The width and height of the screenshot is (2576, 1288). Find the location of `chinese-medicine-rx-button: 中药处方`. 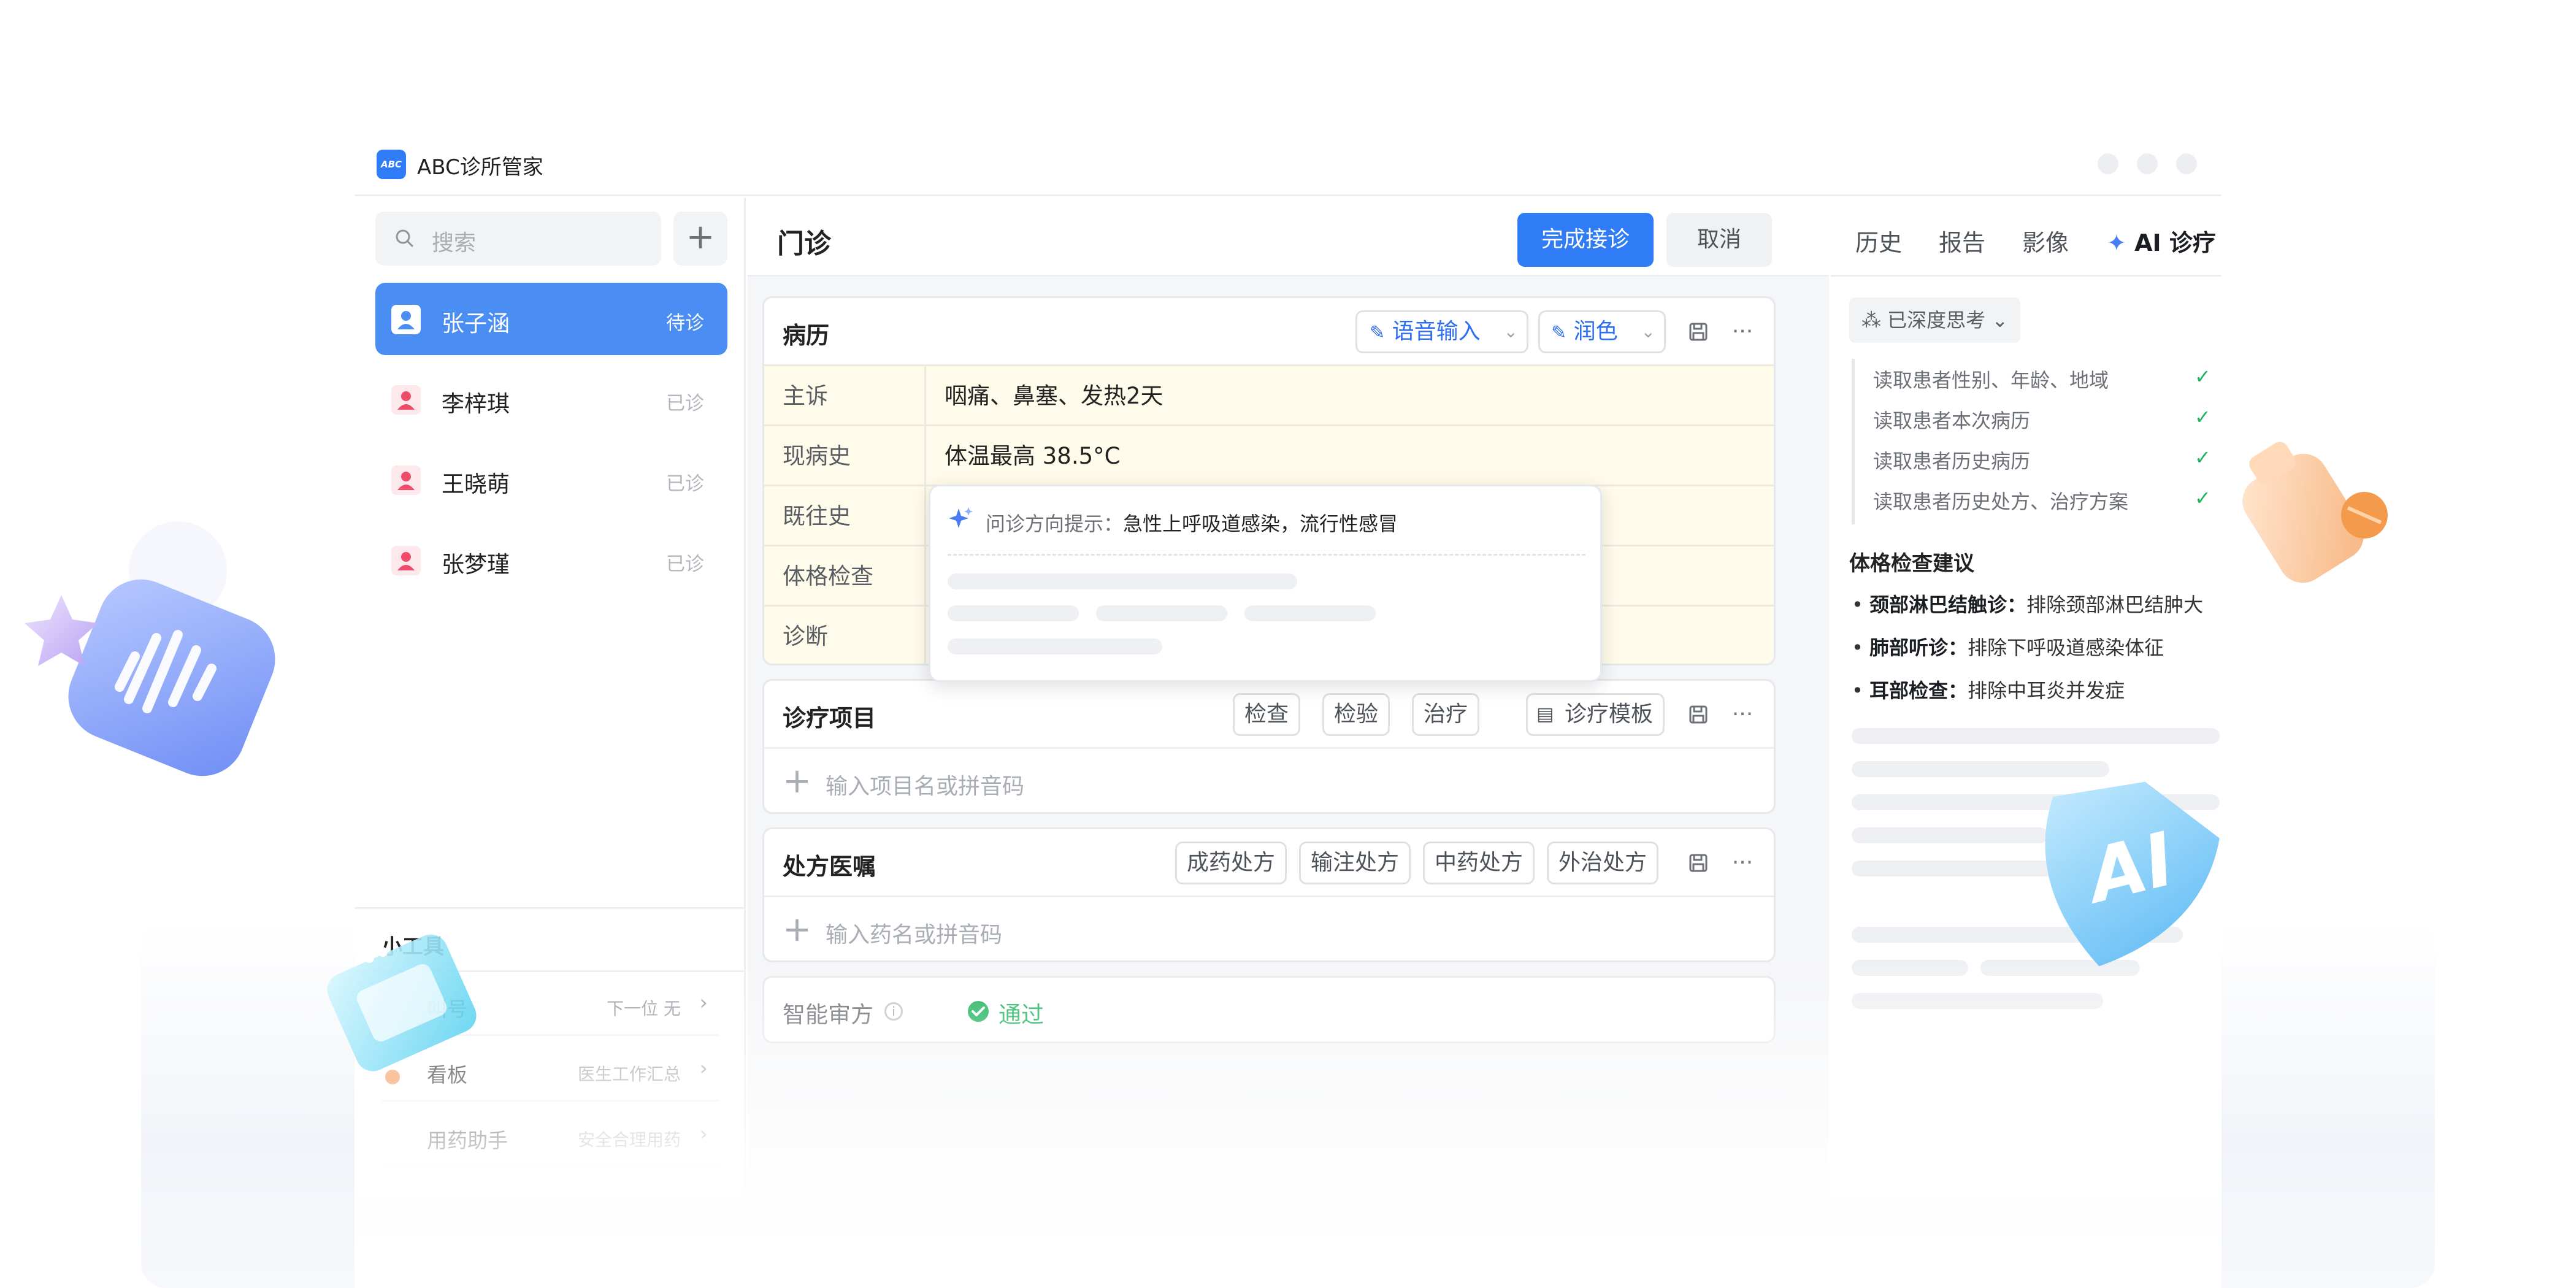

chinese-medicine-rx-button: 中药处方 is located at coordinates (1479, 862).